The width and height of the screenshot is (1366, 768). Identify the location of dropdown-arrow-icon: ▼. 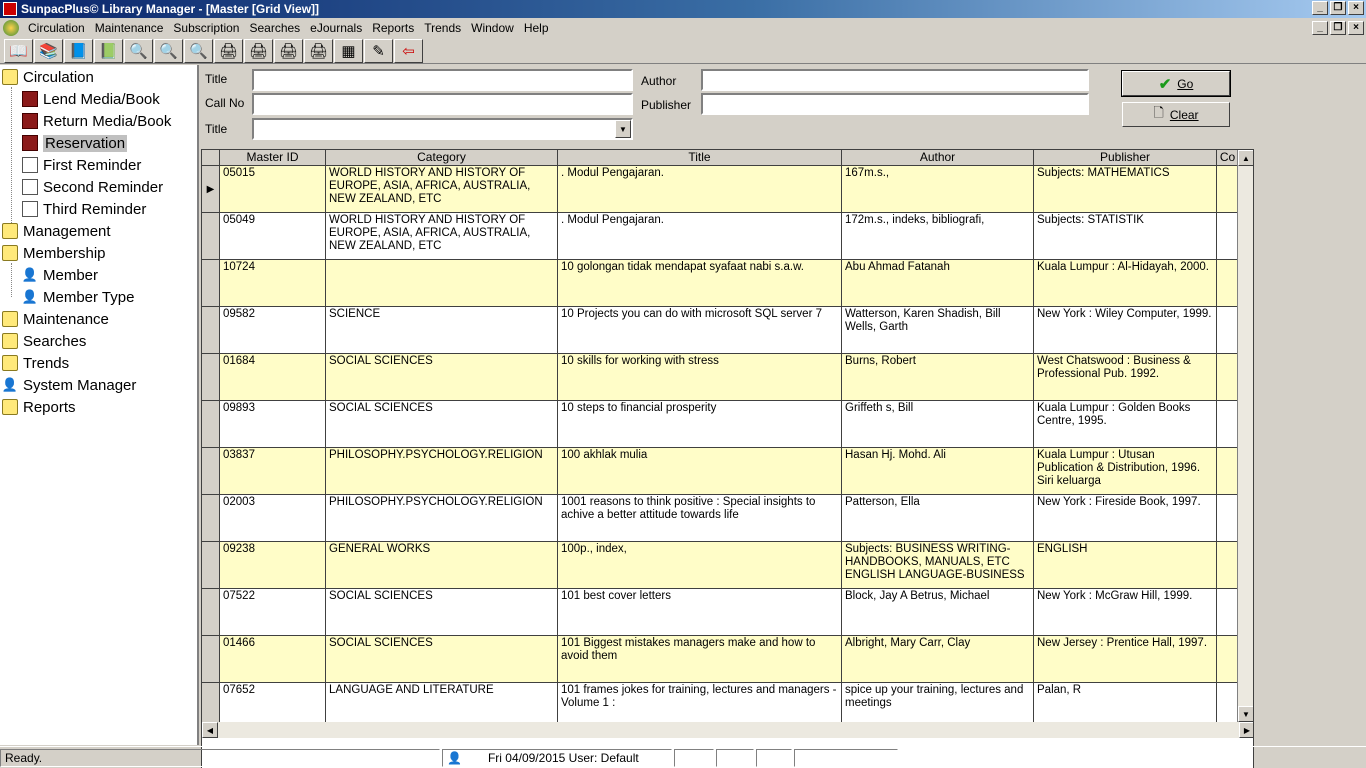
(623, 129).